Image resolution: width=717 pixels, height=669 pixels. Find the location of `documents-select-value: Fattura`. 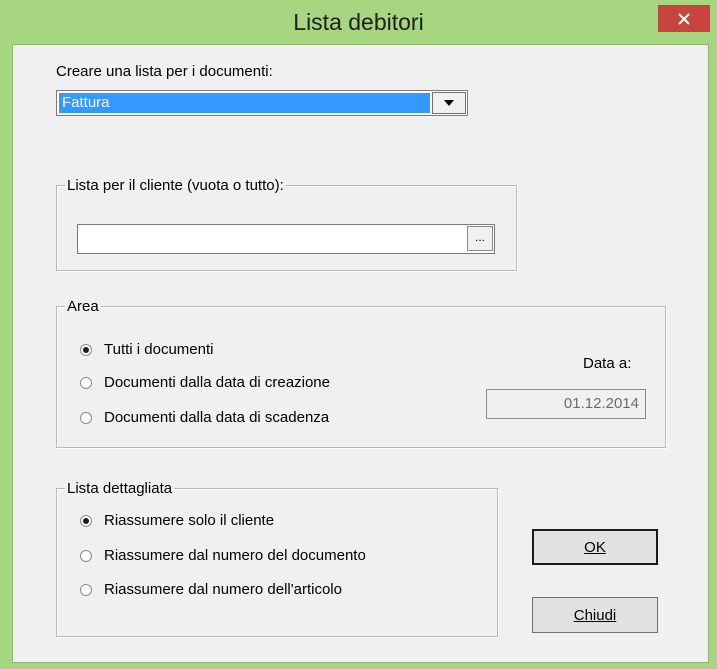

documents-select-value: Fattura is located at coordinates (244, 103).